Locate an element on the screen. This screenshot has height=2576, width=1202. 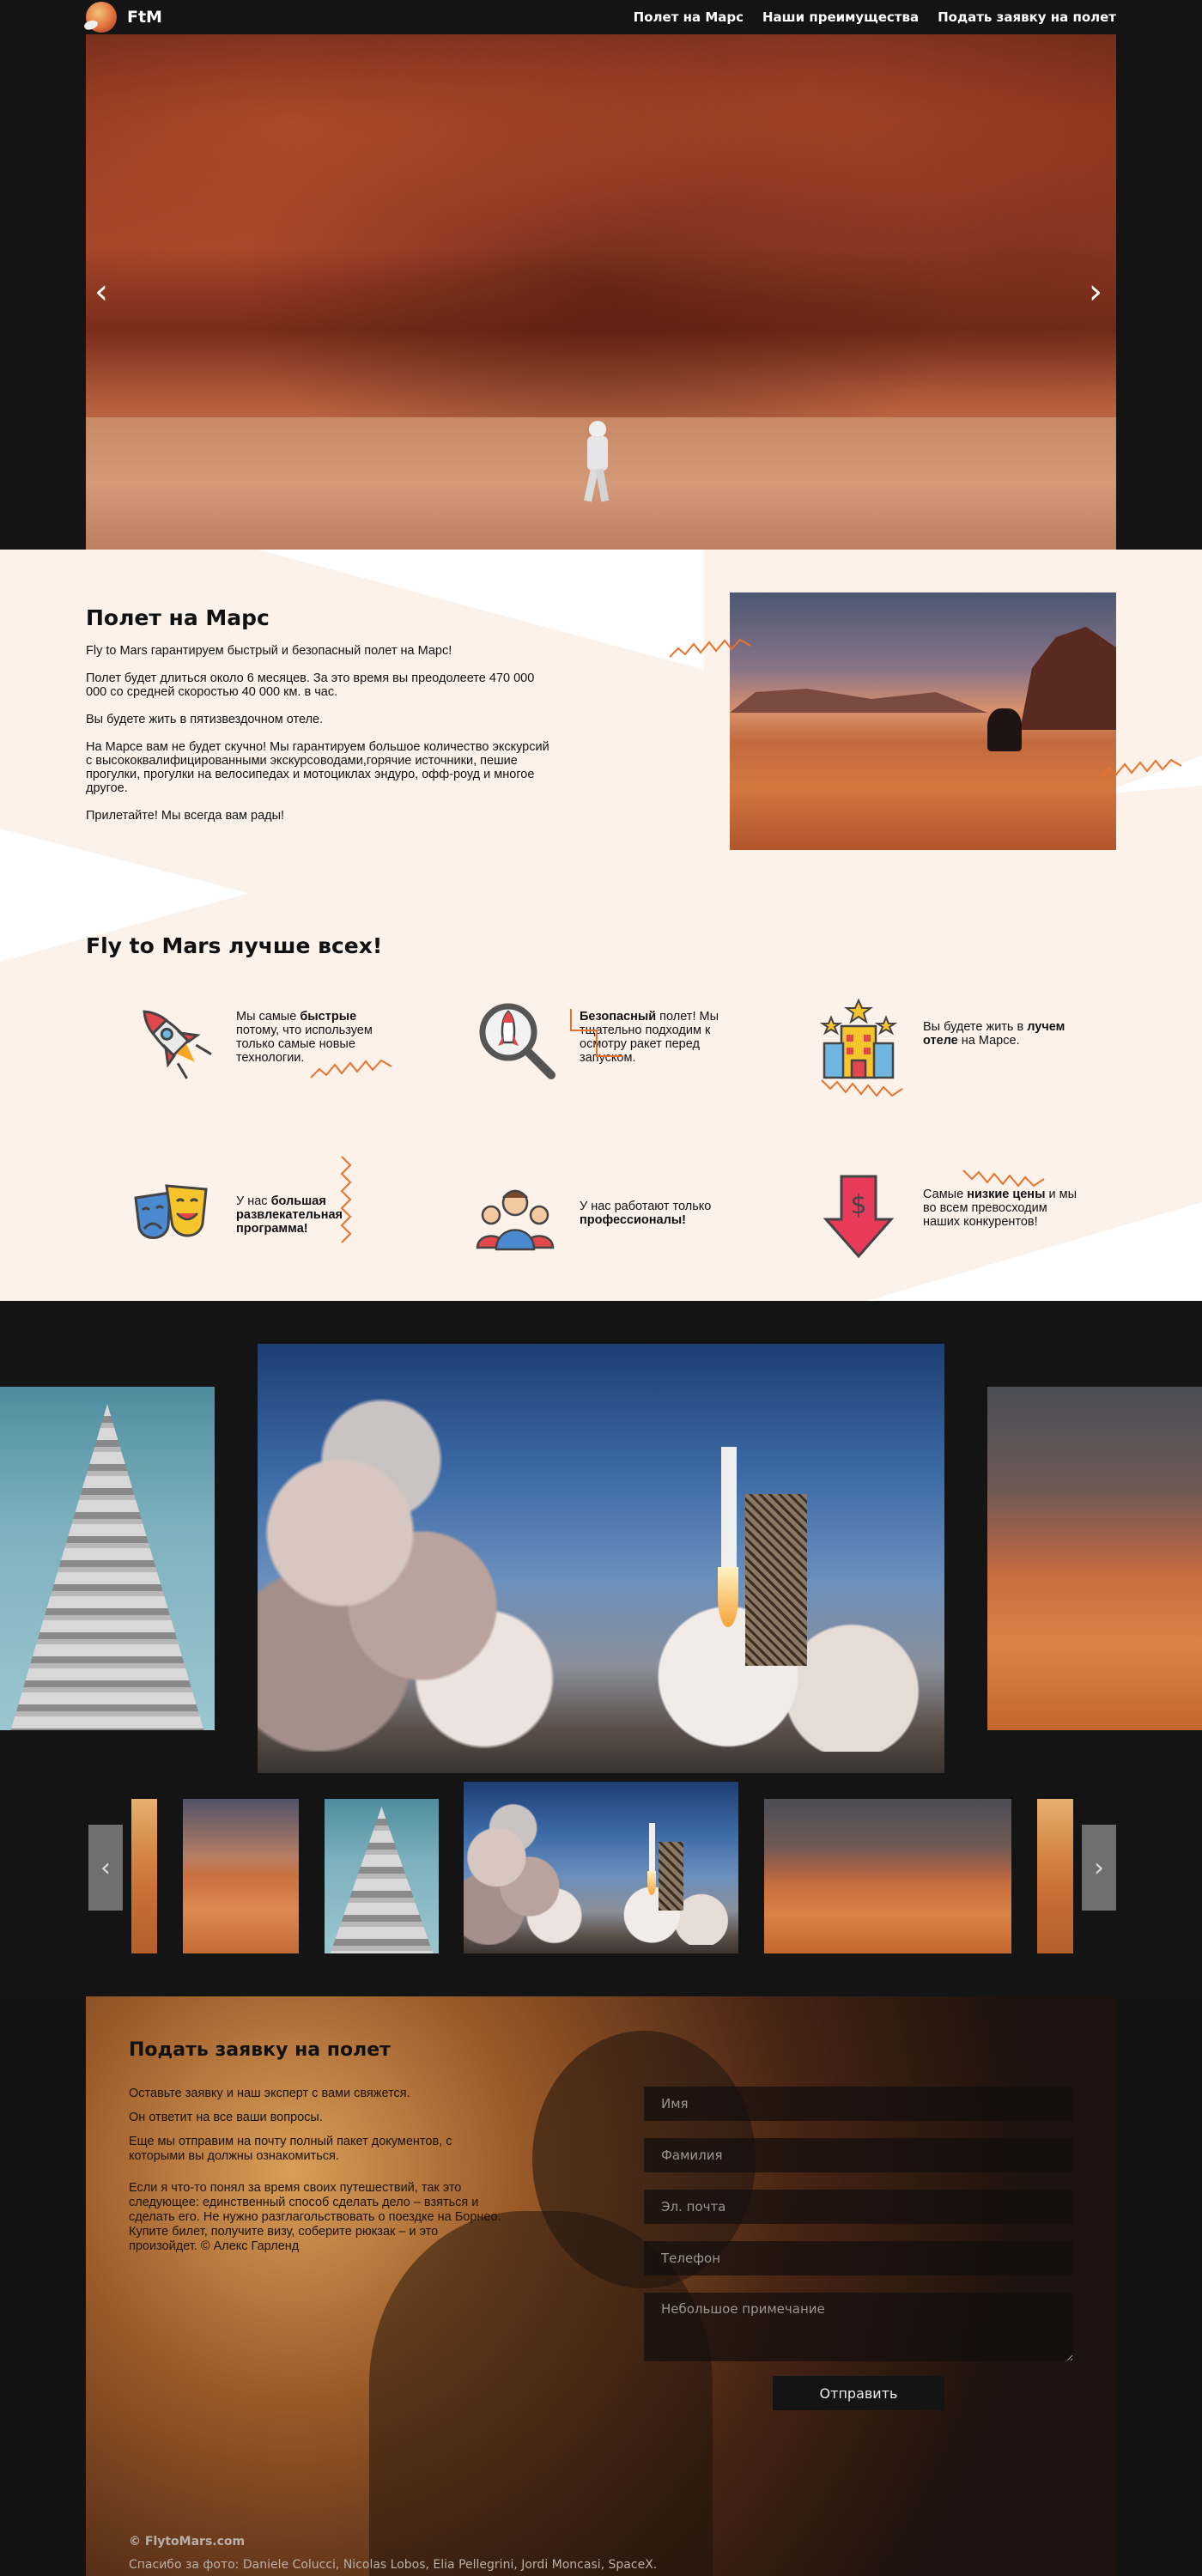
note-field is located at coordinates (859, 2327).